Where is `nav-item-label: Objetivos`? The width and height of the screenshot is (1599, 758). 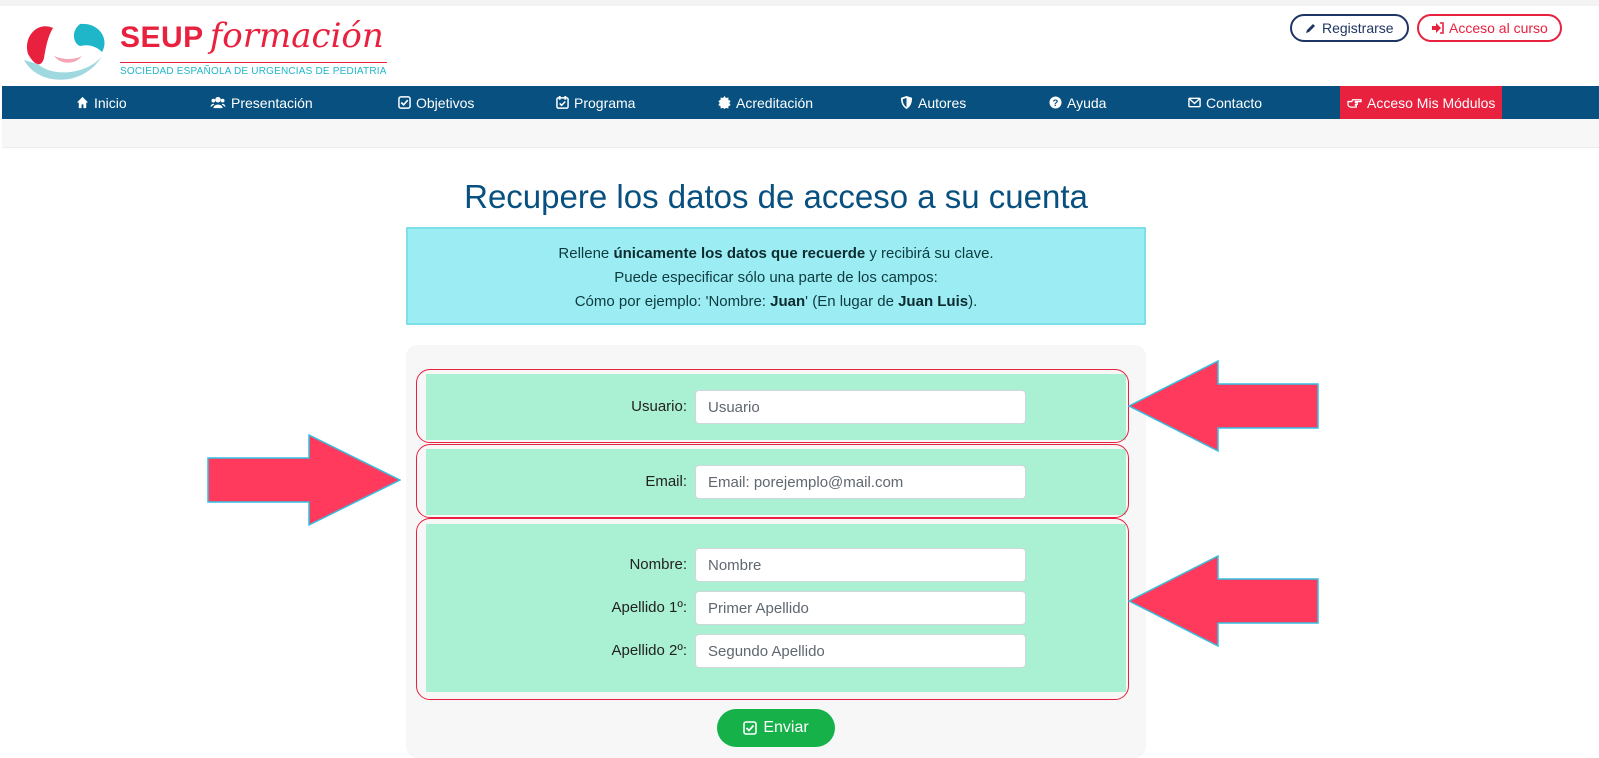
nav-item-label: Objetivos is located at coordinates (445, 102).